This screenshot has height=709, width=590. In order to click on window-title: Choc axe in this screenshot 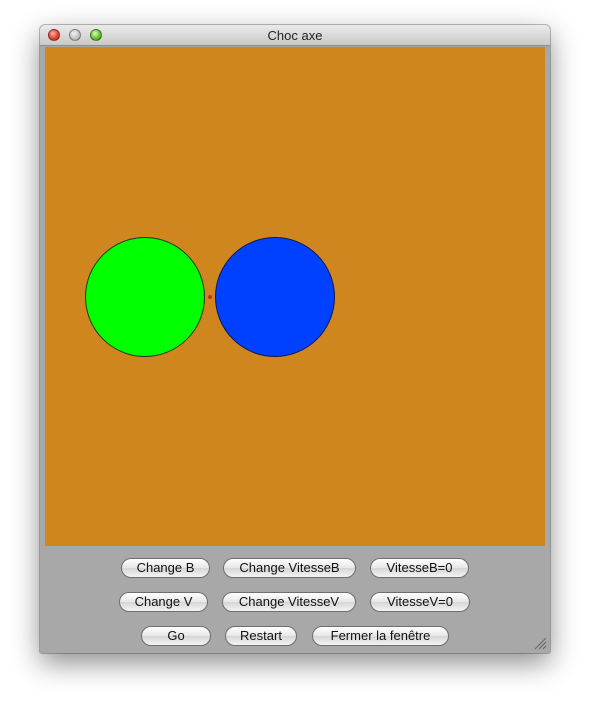, I will do `click(295, 35)`.